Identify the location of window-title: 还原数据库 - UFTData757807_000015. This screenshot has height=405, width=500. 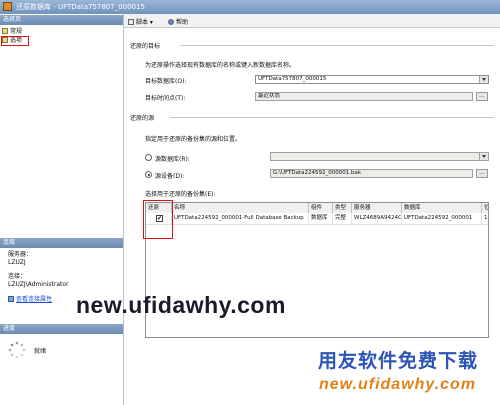
(80, 7).